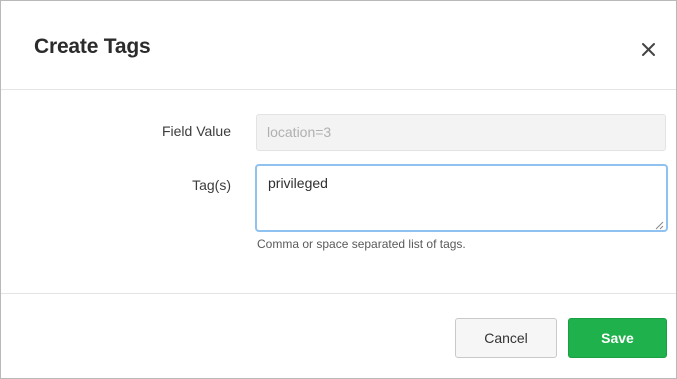 Image resolution: width=677 pixels, height=379 pixels. What do you see at coordinates (211, 185) in the screenshot?
I see `tags-label: Tag(s)` at bounding box center [211, 185].